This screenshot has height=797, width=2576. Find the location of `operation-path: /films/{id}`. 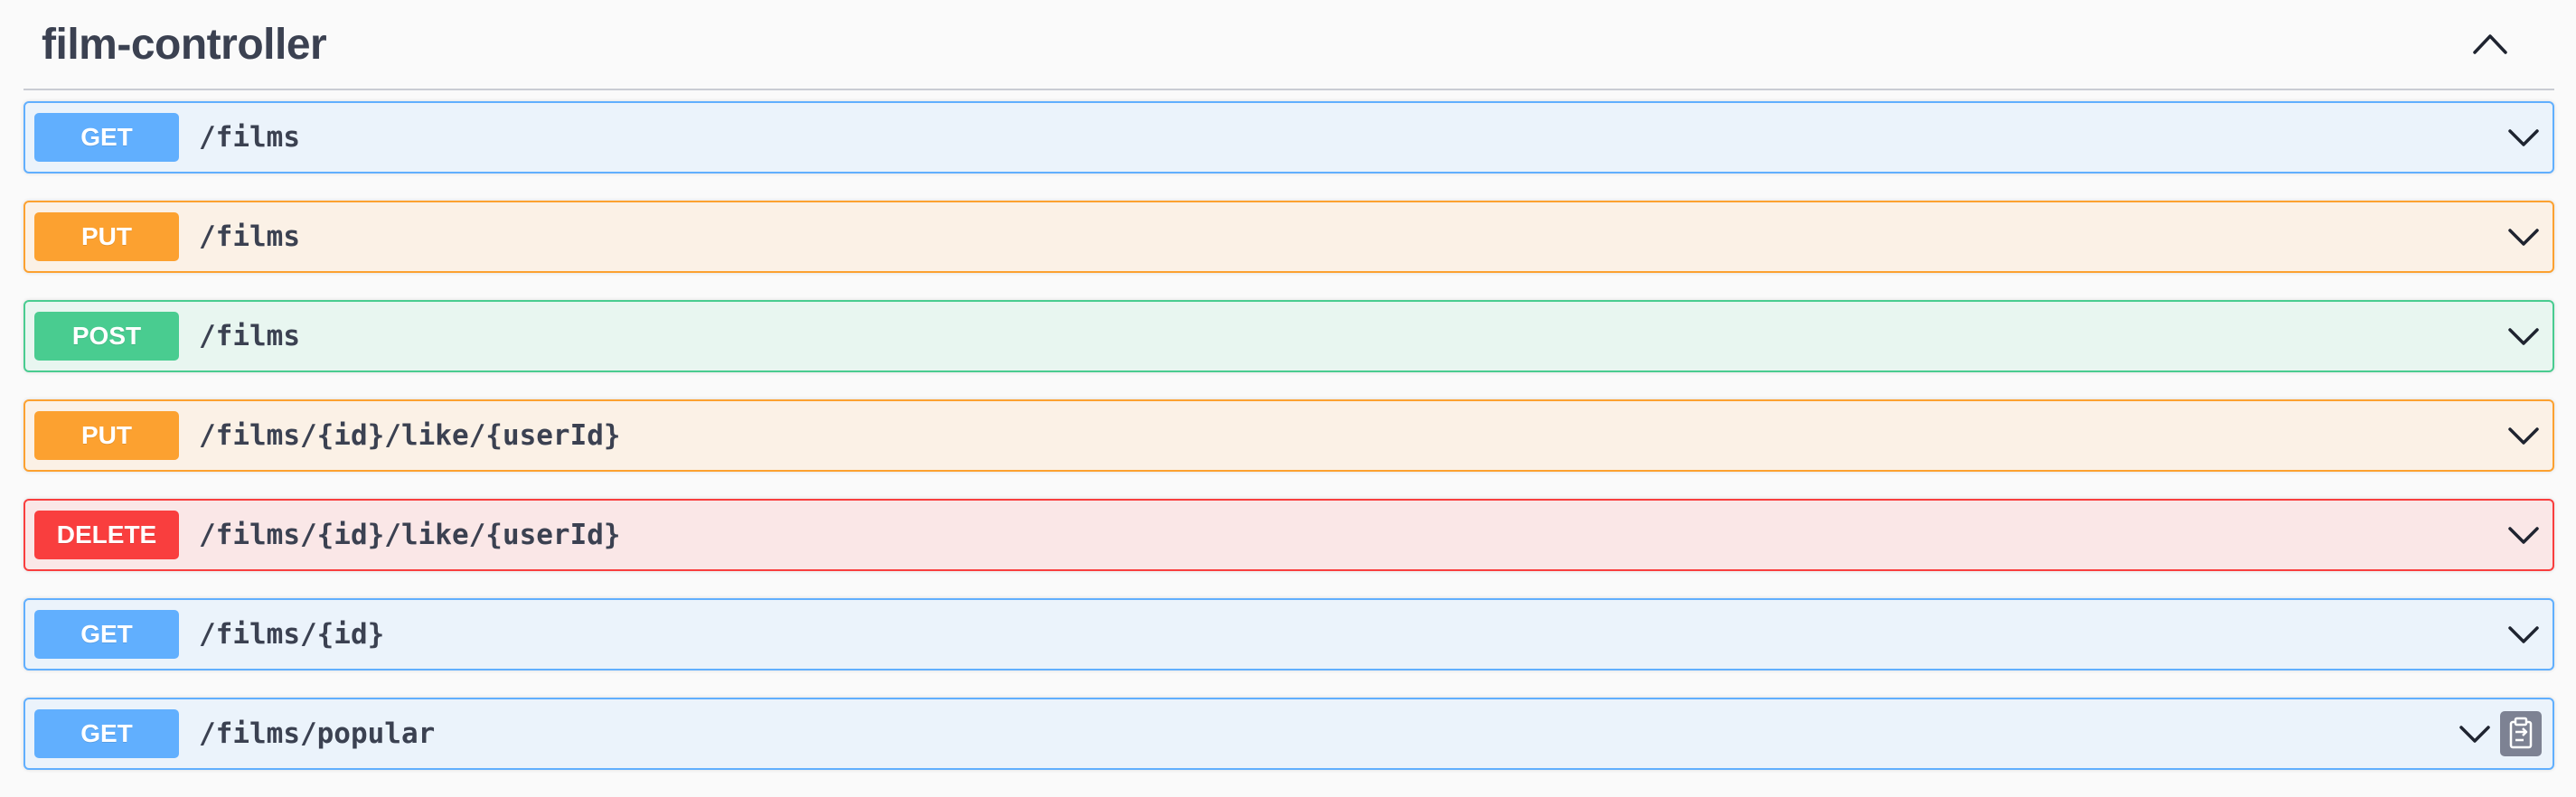

operation-path: /films/{id} is located at coordinates (292, 634).